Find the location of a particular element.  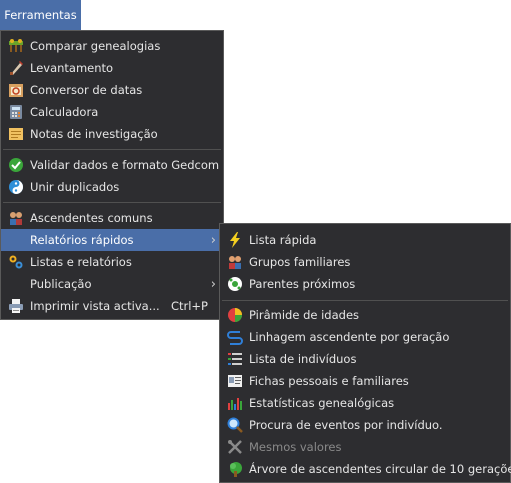

menu-ferramentas-label: Ferramentas is located at coordinates (40, 15).